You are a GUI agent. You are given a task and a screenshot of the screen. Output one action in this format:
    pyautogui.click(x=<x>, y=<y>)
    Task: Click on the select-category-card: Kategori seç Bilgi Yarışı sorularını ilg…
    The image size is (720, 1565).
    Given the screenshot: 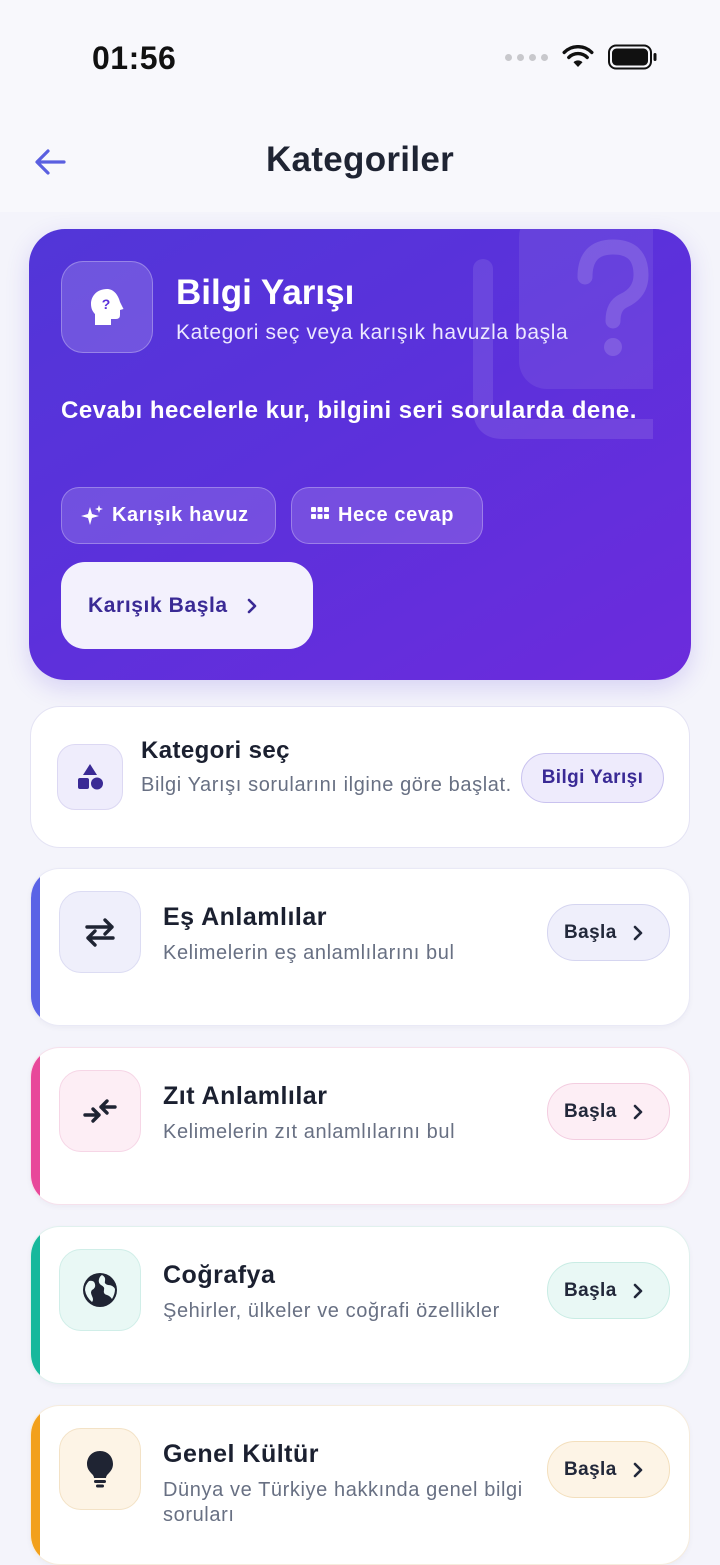 What is the action you would take?
    pyautogui.click(x=360, y=777)
    